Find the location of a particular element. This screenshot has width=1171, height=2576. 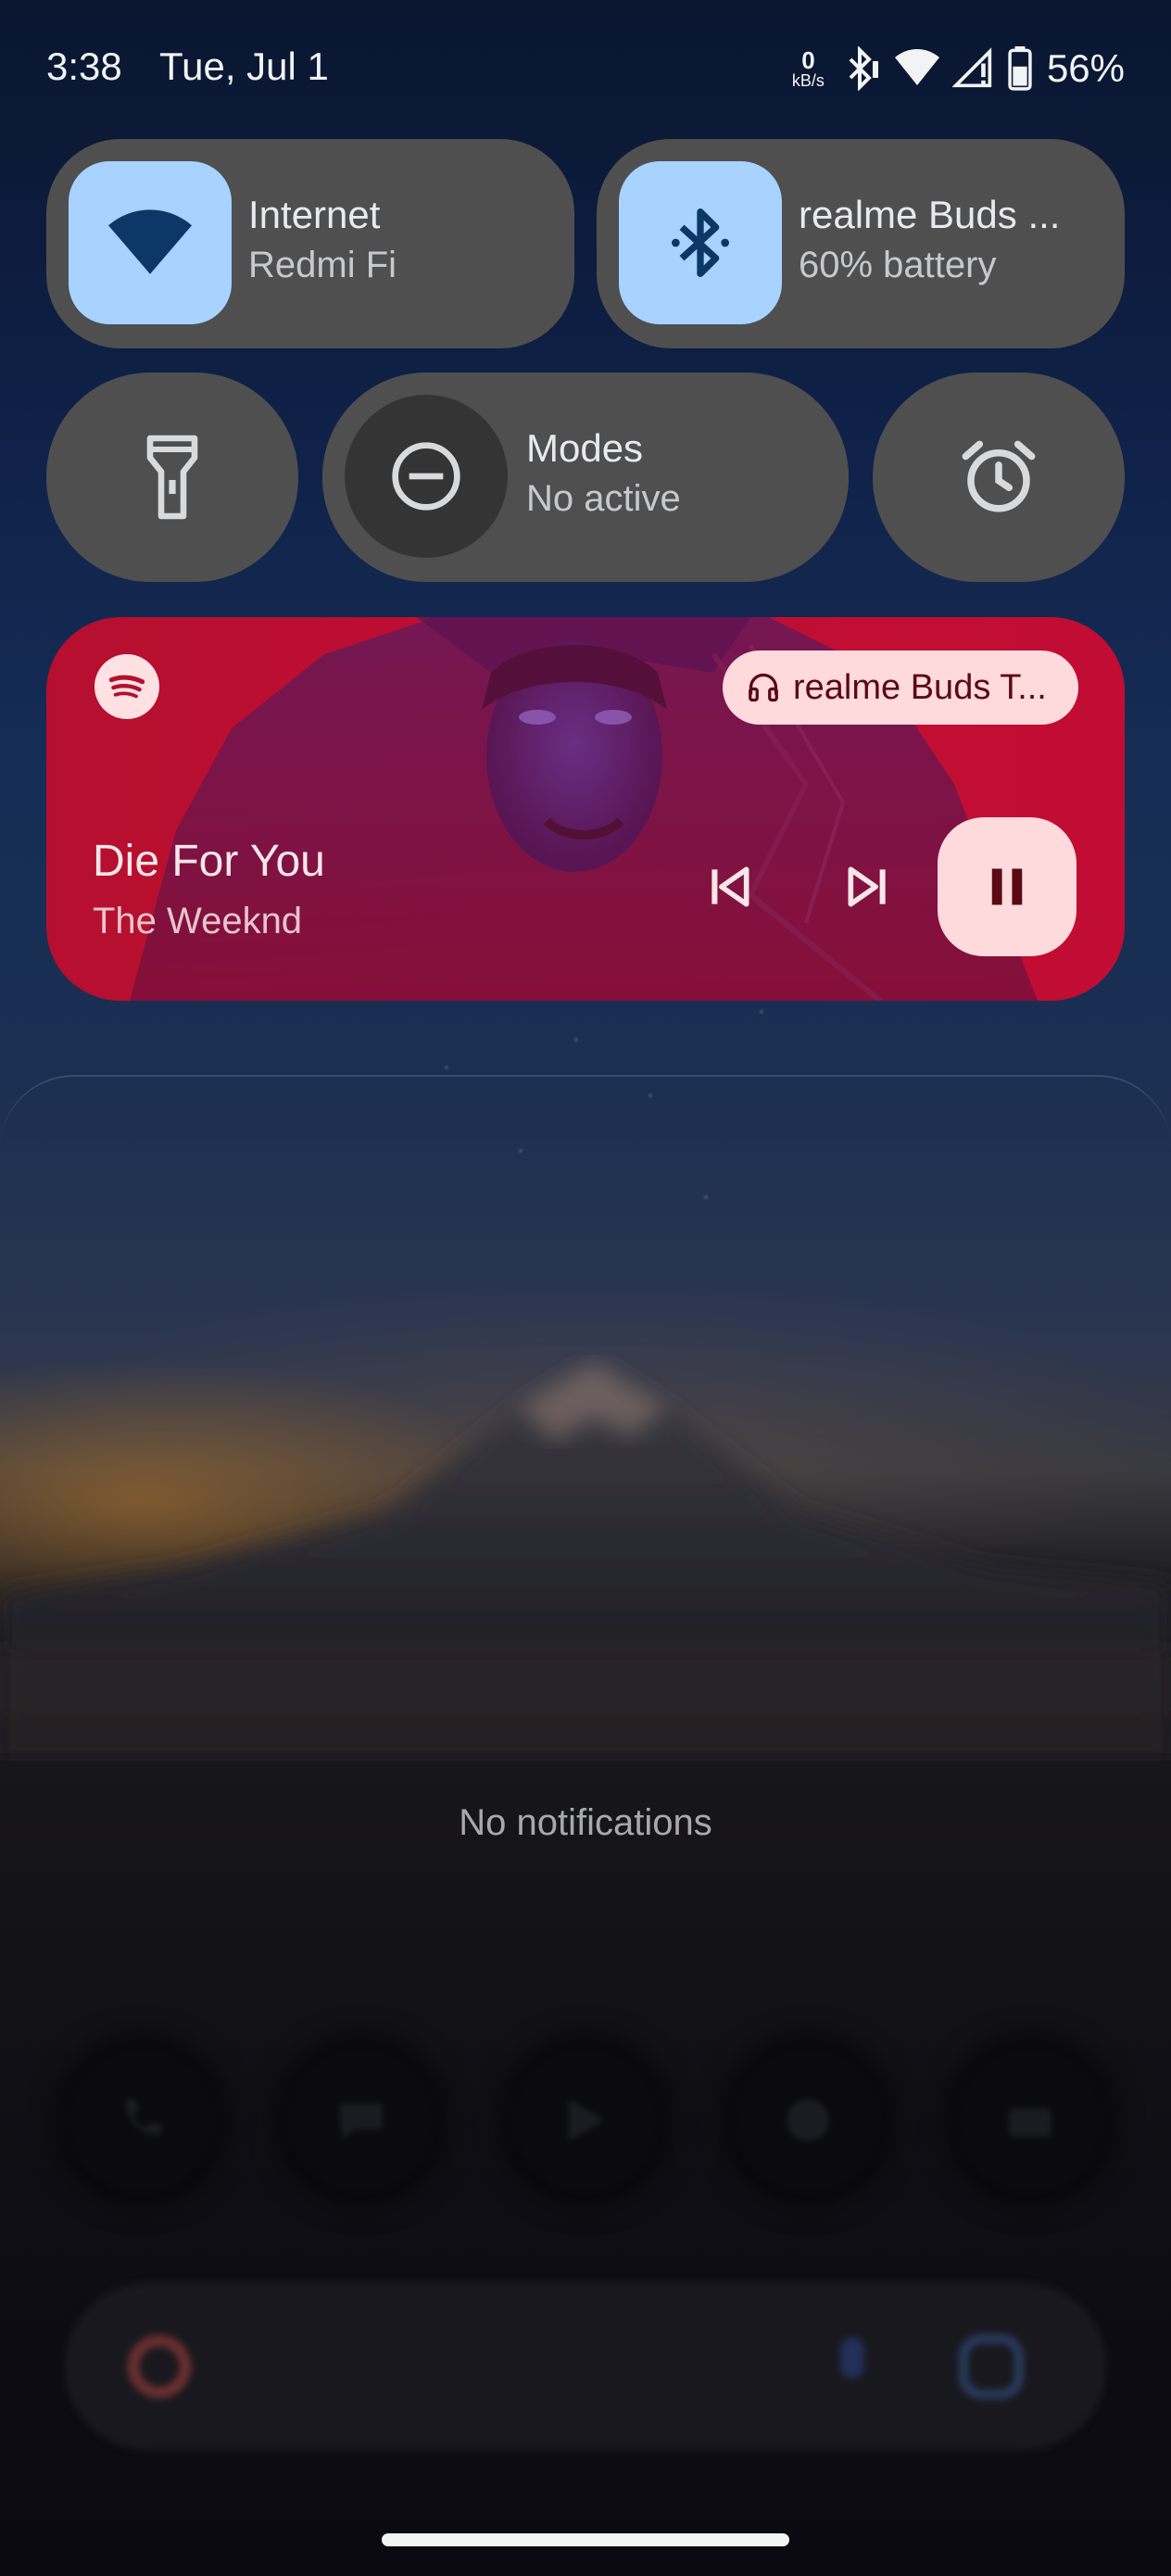

bluetooth-icon is located at coordinates (701, 243).